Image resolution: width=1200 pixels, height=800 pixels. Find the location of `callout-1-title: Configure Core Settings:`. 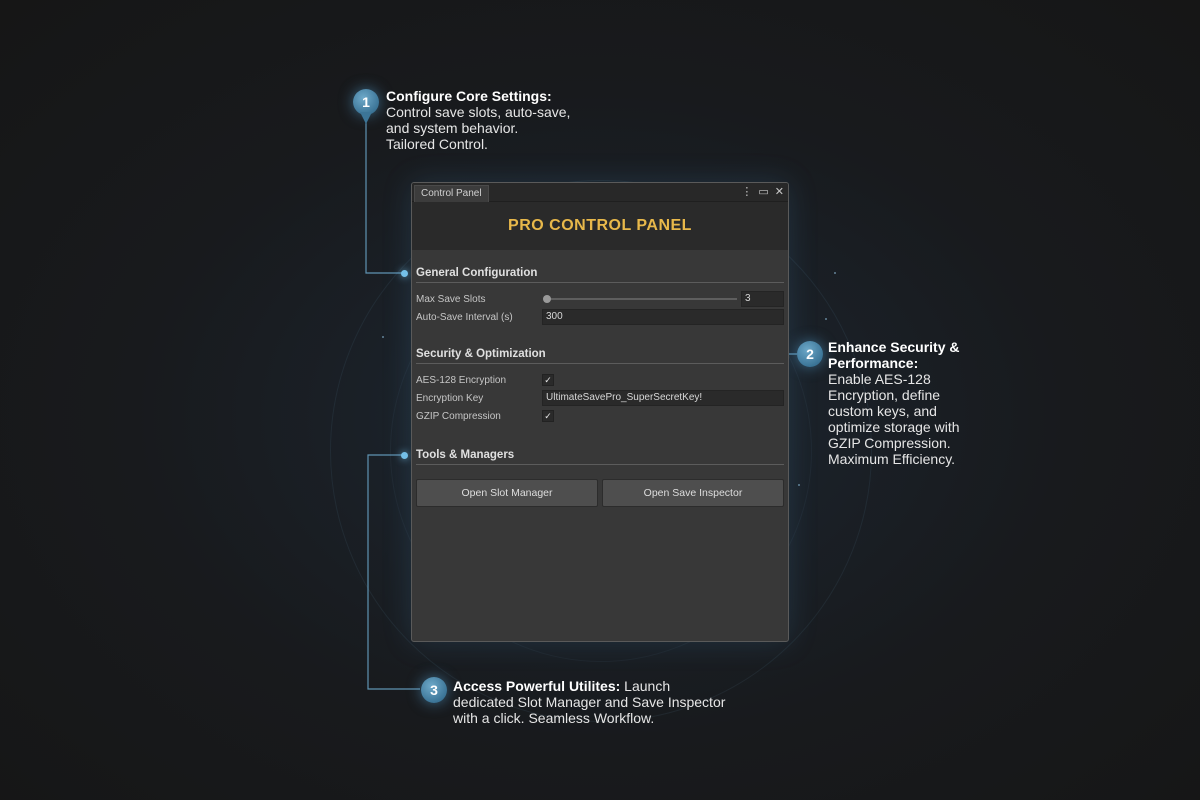

callout-1-title: Configure Core Settings: is located at coordinates (469, 96).